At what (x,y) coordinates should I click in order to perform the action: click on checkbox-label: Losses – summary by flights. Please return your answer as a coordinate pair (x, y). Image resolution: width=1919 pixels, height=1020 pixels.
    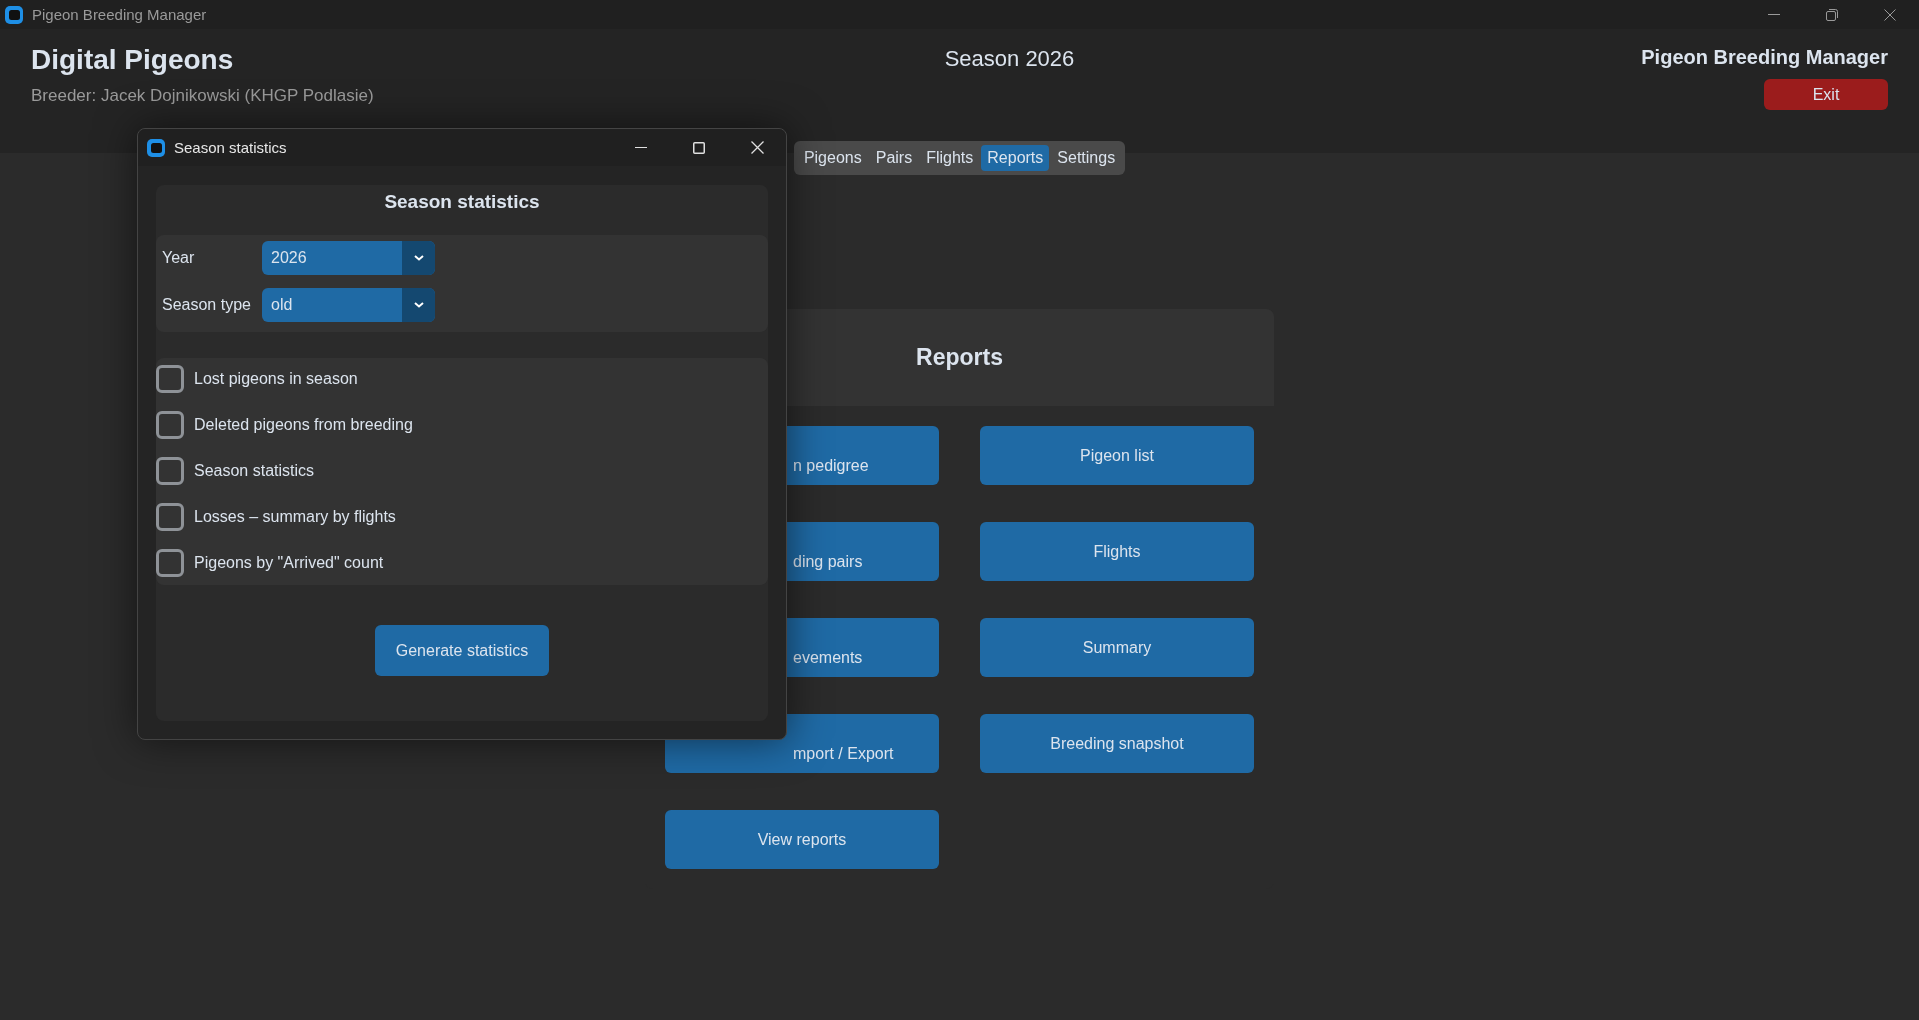
    Looking at the image, I should click on (295, 517).